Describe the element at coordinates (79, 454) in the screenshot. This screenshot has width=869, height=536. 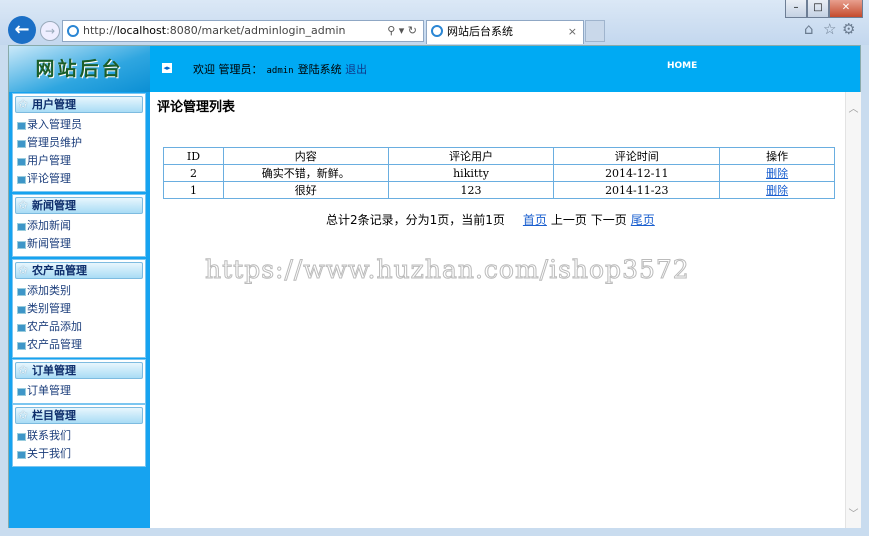
I see `sidebar-item: 关于我们` at that location.